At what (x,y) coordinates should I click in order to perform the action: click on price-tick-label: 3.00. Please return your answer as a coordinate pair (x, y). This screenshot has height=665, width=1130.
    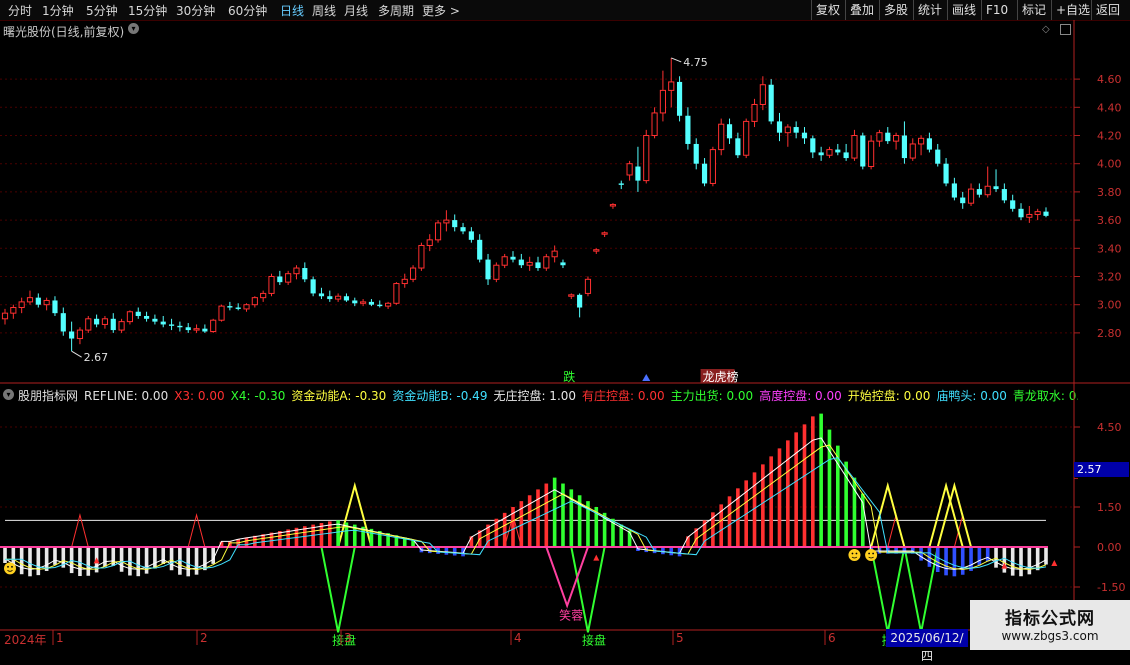
    Looking at the image, I should click on (1109, 305).